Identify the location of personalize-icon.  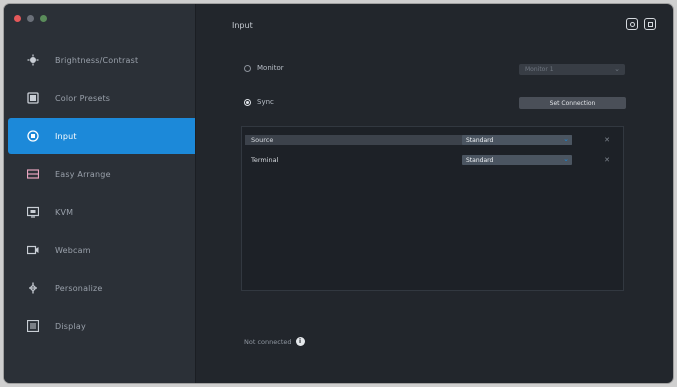
(33, 288).